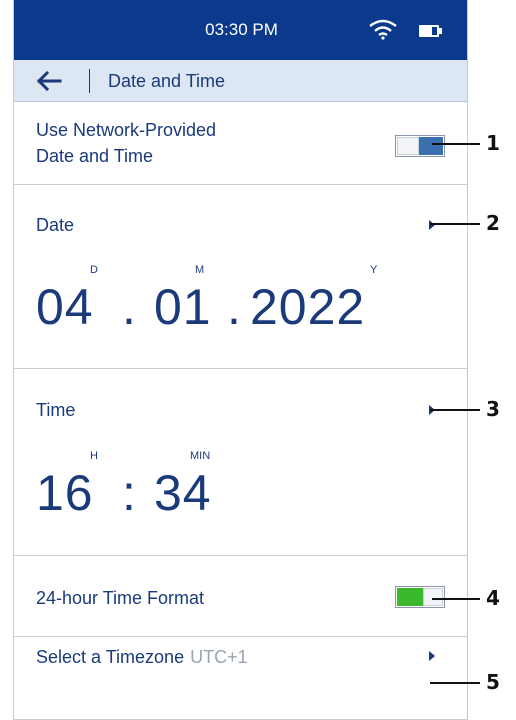 This screenshot has height=720, width=516. Describe the element at coordinates (383, 29) in the screenshot. I see `wifi-icon` at that location.